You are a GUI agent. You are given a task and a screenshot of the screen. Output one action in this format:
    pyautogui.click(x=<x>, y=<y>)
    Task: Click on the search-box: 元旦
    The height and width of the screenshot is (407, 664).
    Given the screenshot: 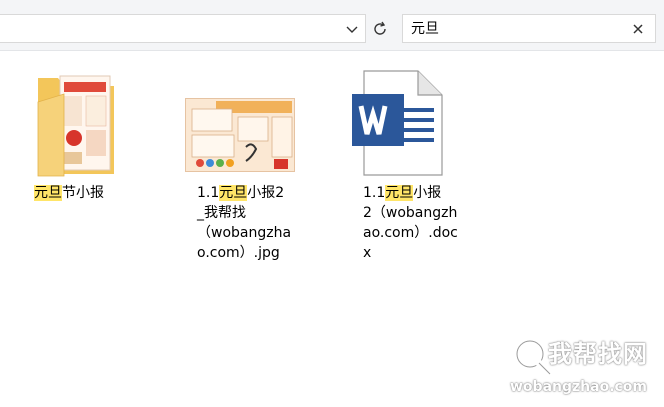 What is the action you would take?
    pyautogui.click(x=529, y=28)
    